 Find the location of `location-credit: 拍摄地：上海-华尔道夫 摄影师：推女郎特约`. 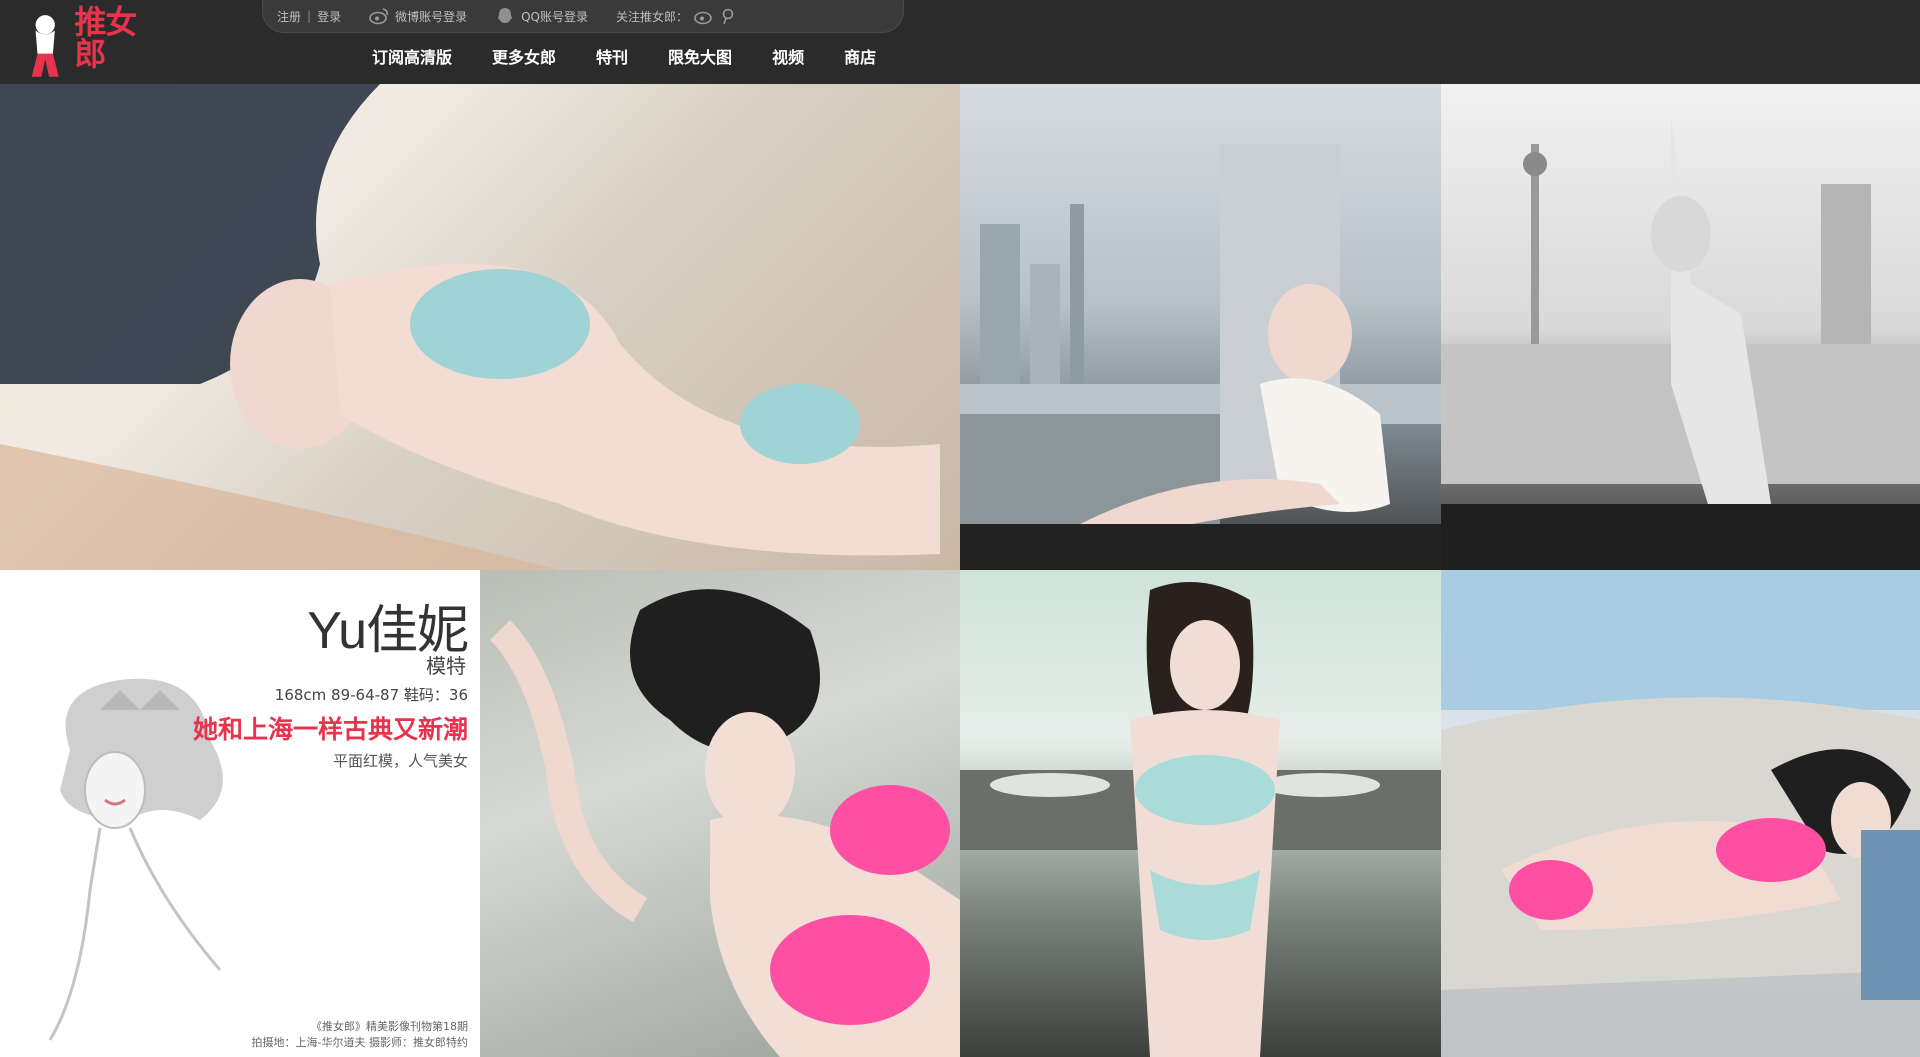

location-credit: 拍摄地：上海-华尔道夫 摄影师：推女郎特约 is located at coordinates (359, 1042).